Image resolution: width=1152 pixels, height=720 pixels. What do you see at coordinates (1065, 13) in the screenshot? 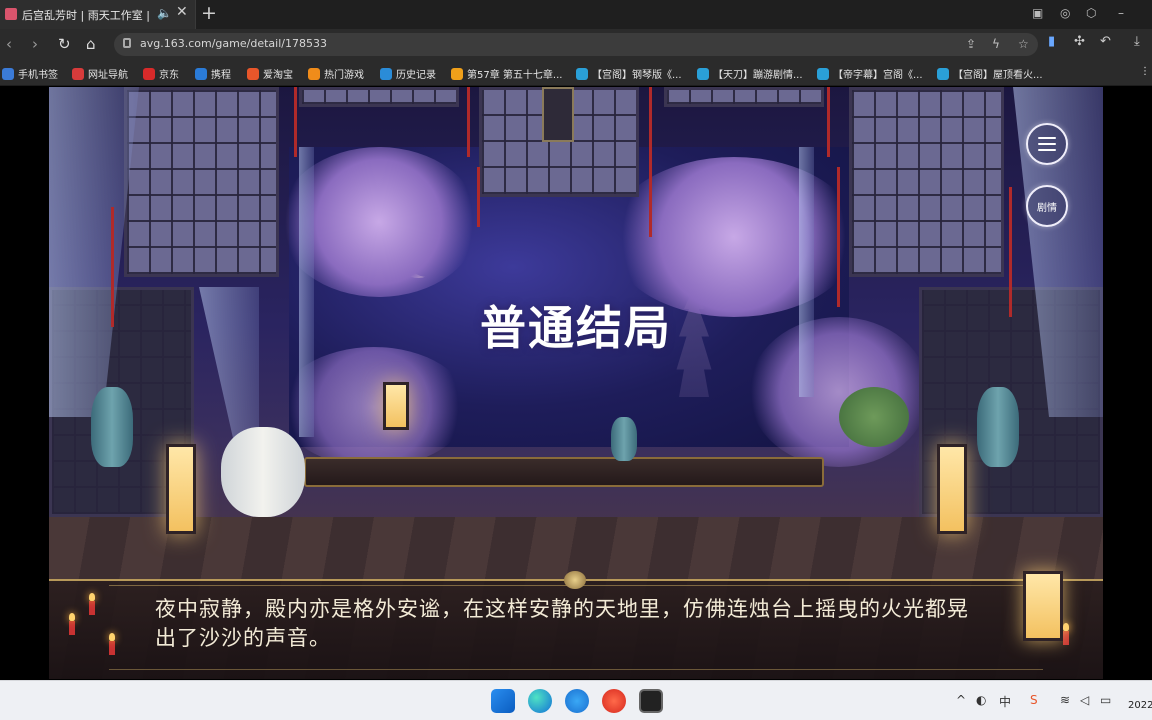
I see `incognito-icon: ◎` at bounding box center [1065, 13].